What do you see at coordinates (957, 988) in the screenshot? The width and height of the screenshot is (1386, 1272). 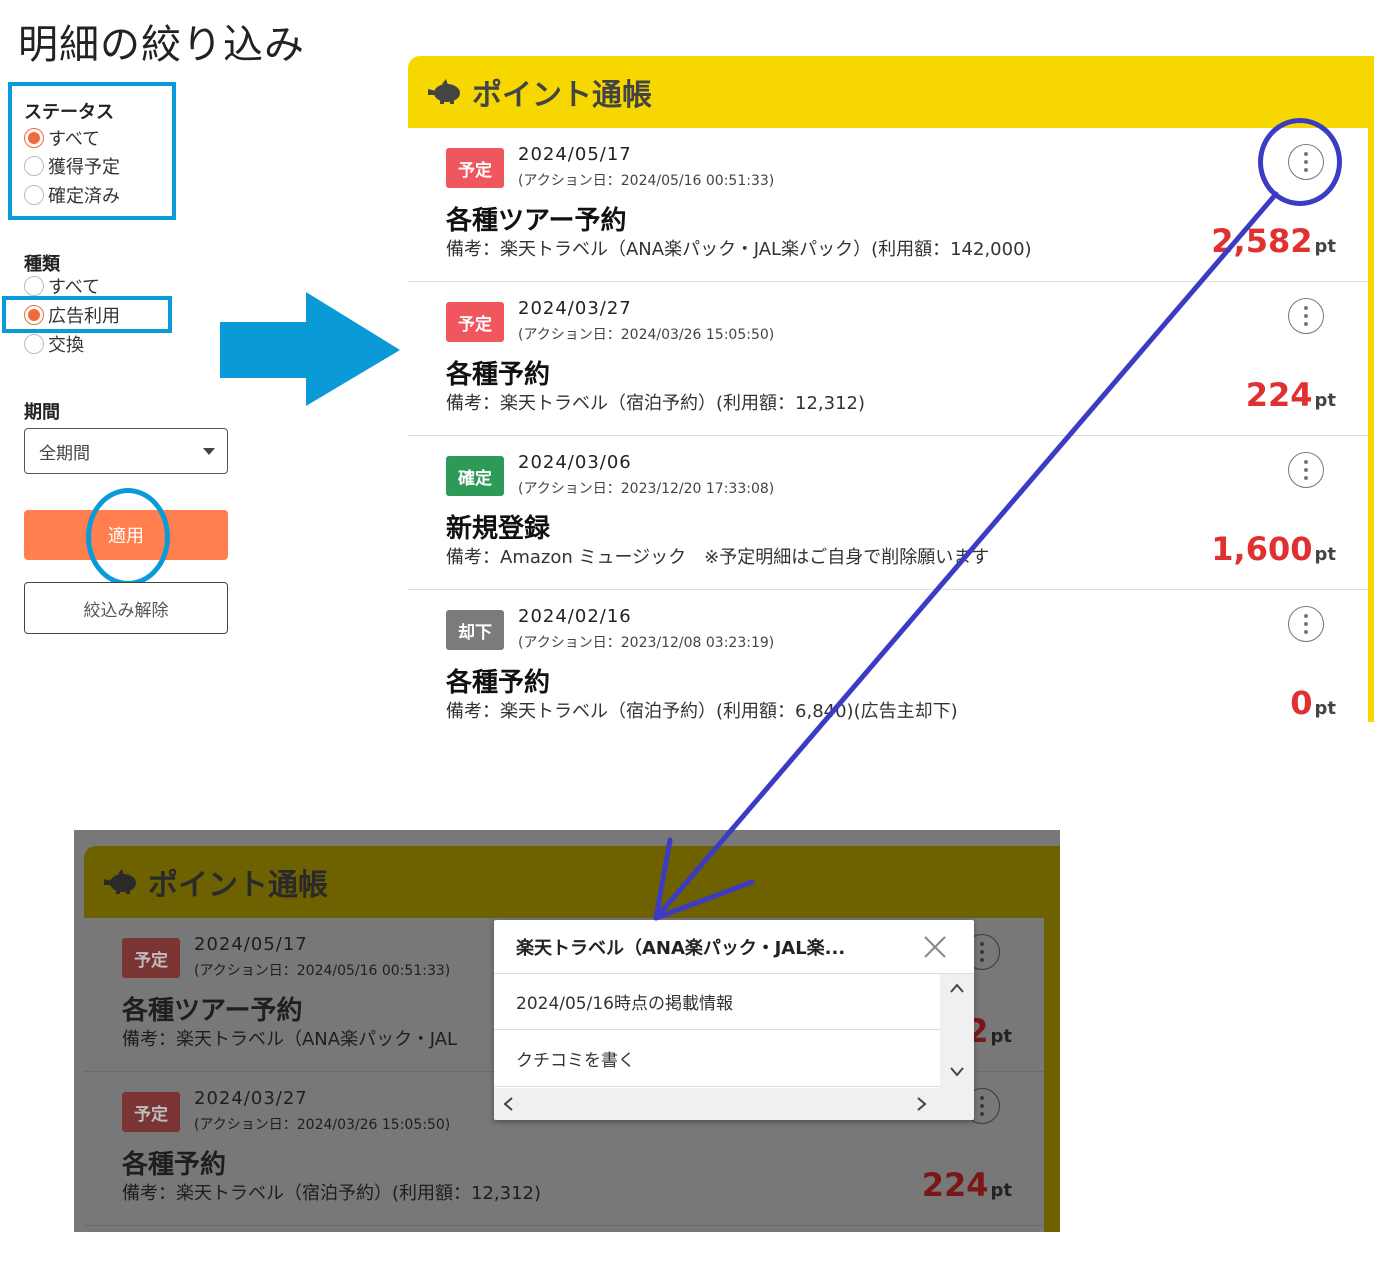 I see `chevron-up-icon` at bounding box center [957, 988].